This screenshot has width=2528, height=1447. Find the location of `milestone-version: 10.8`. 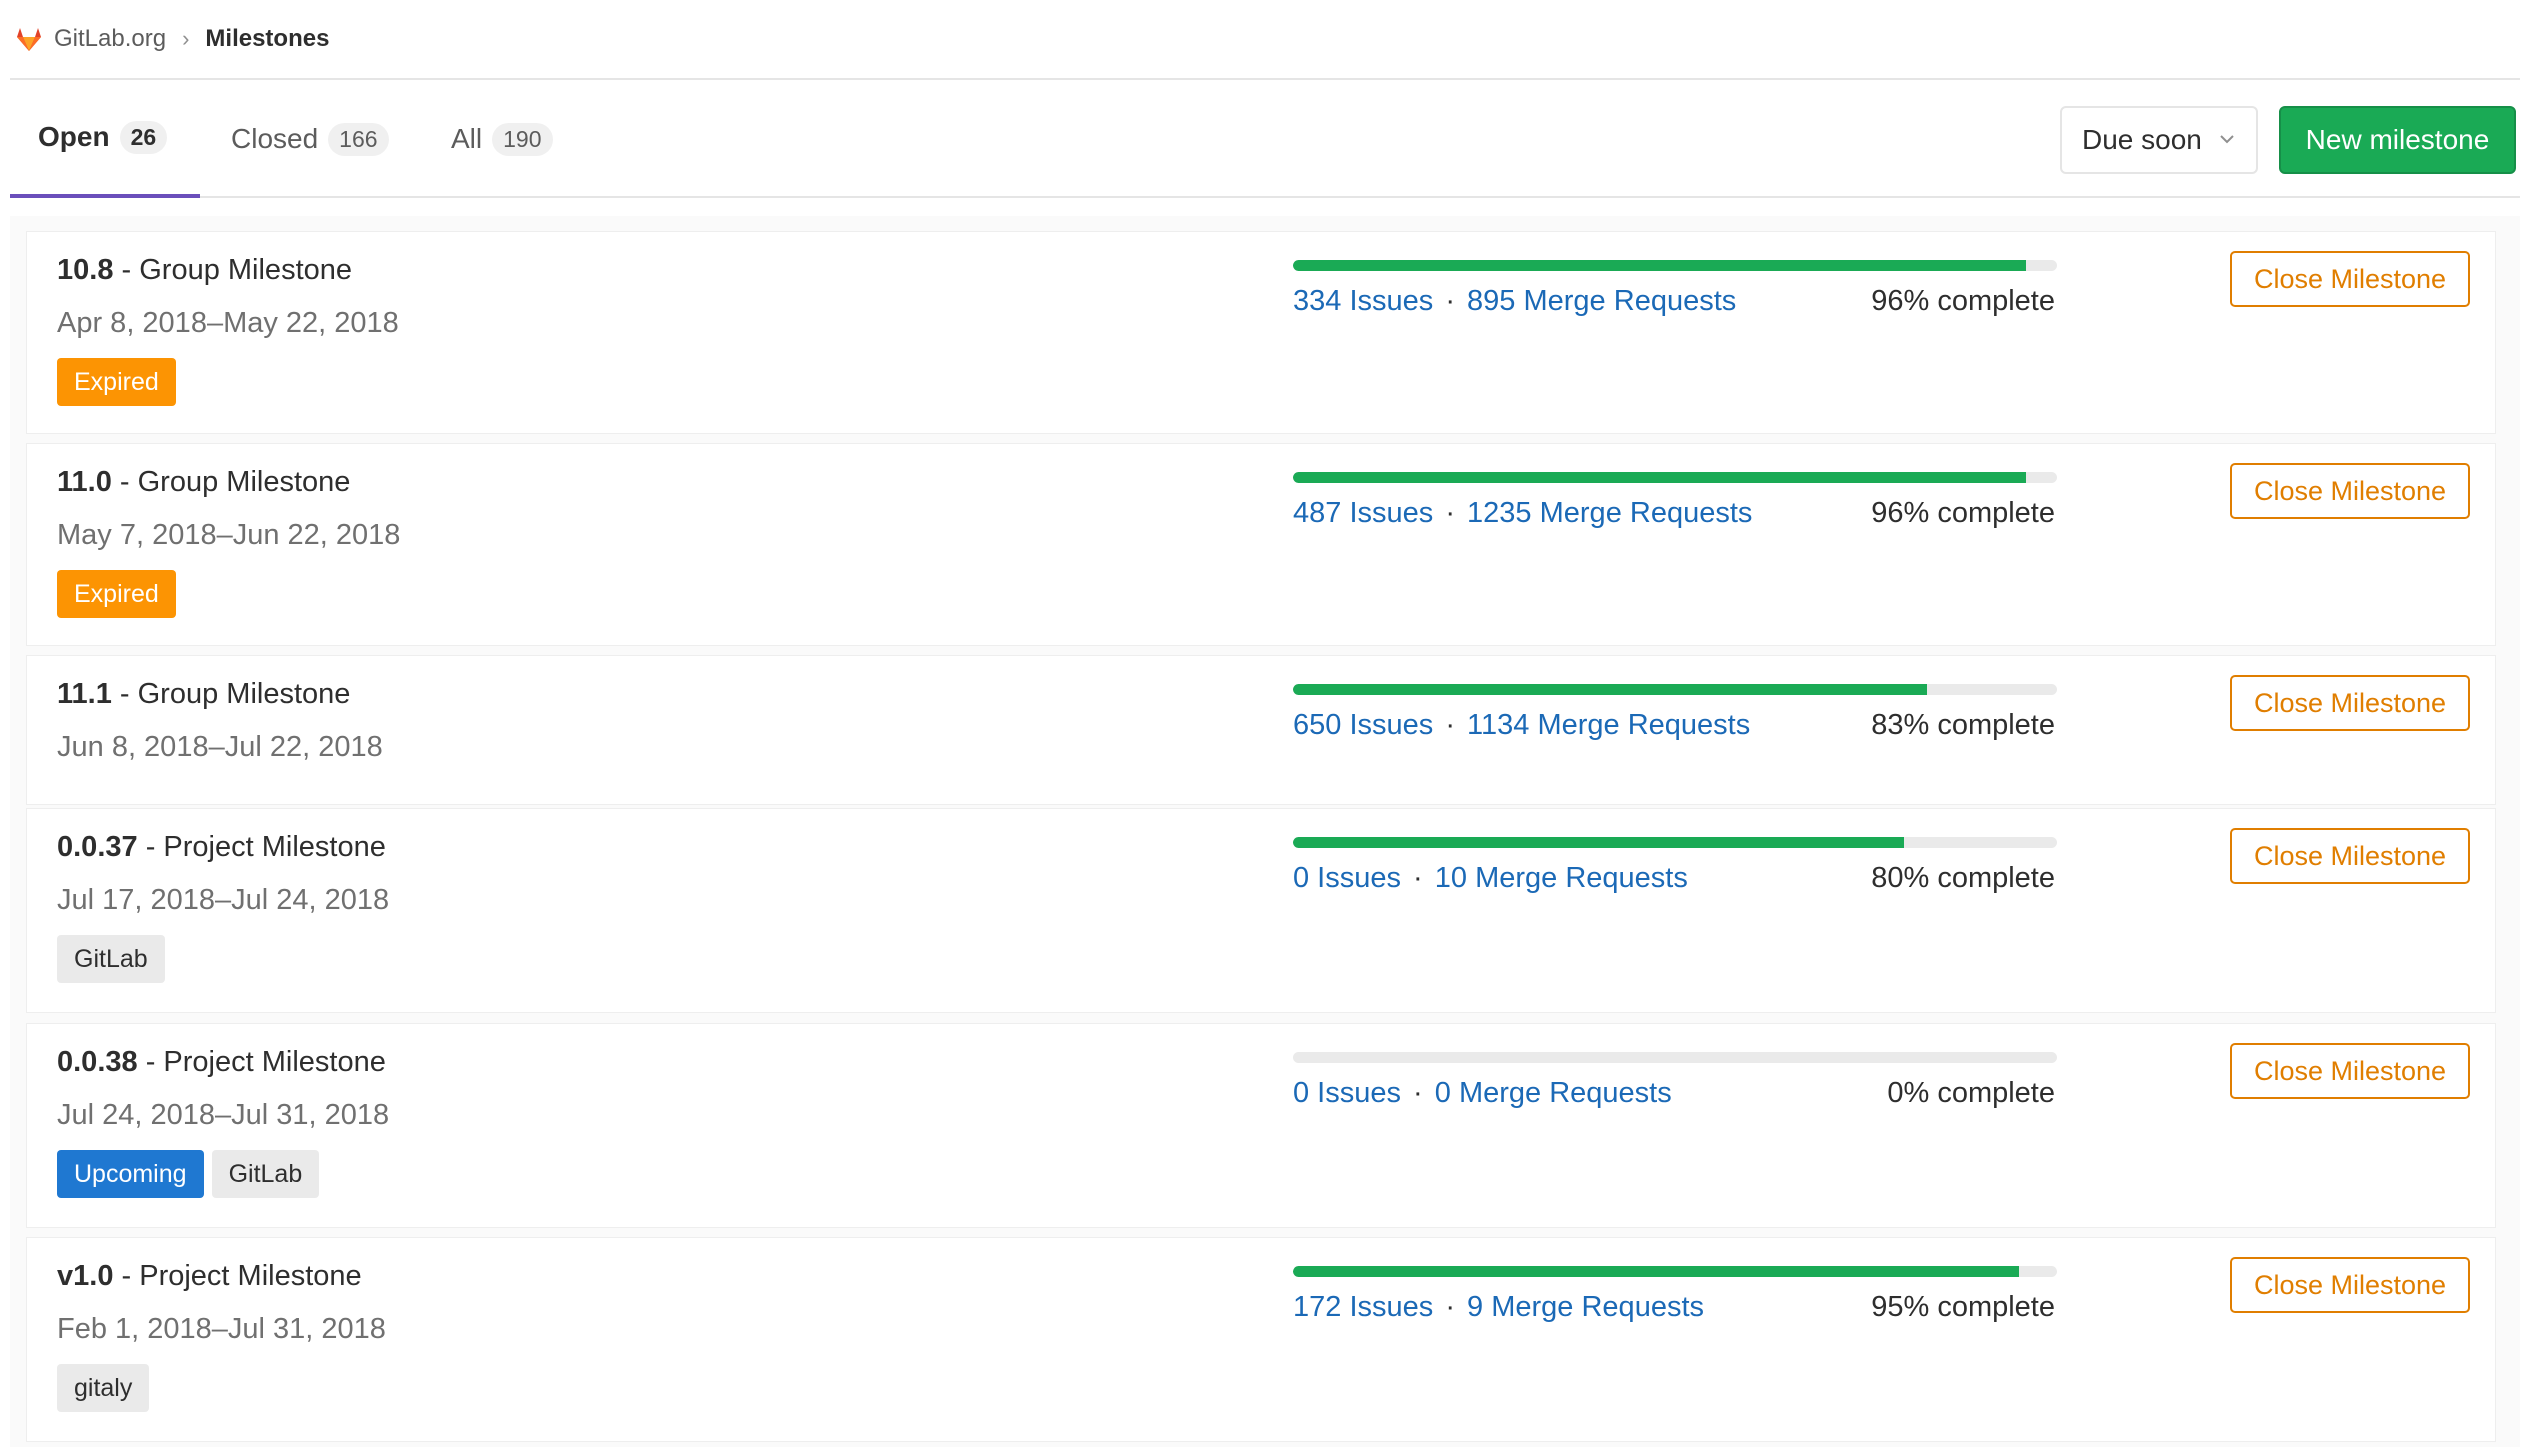

milestone-version: 10.8 is located at coordinates (85, 270).